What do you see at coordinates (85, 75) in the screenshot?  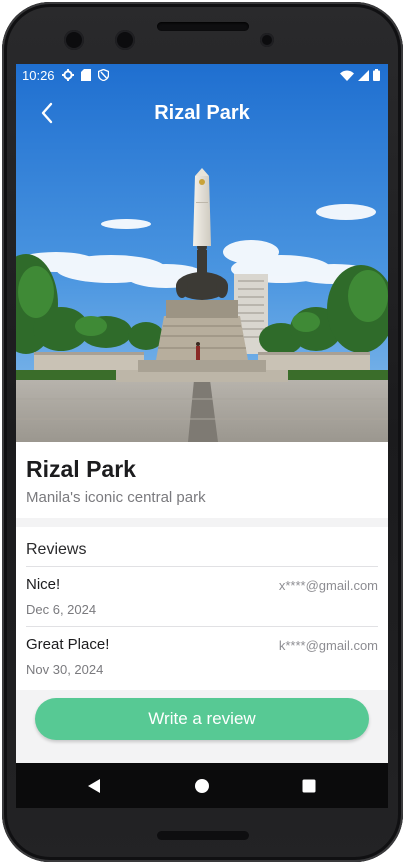 I see `sd-card-icon` at bounding box center [85, 75].